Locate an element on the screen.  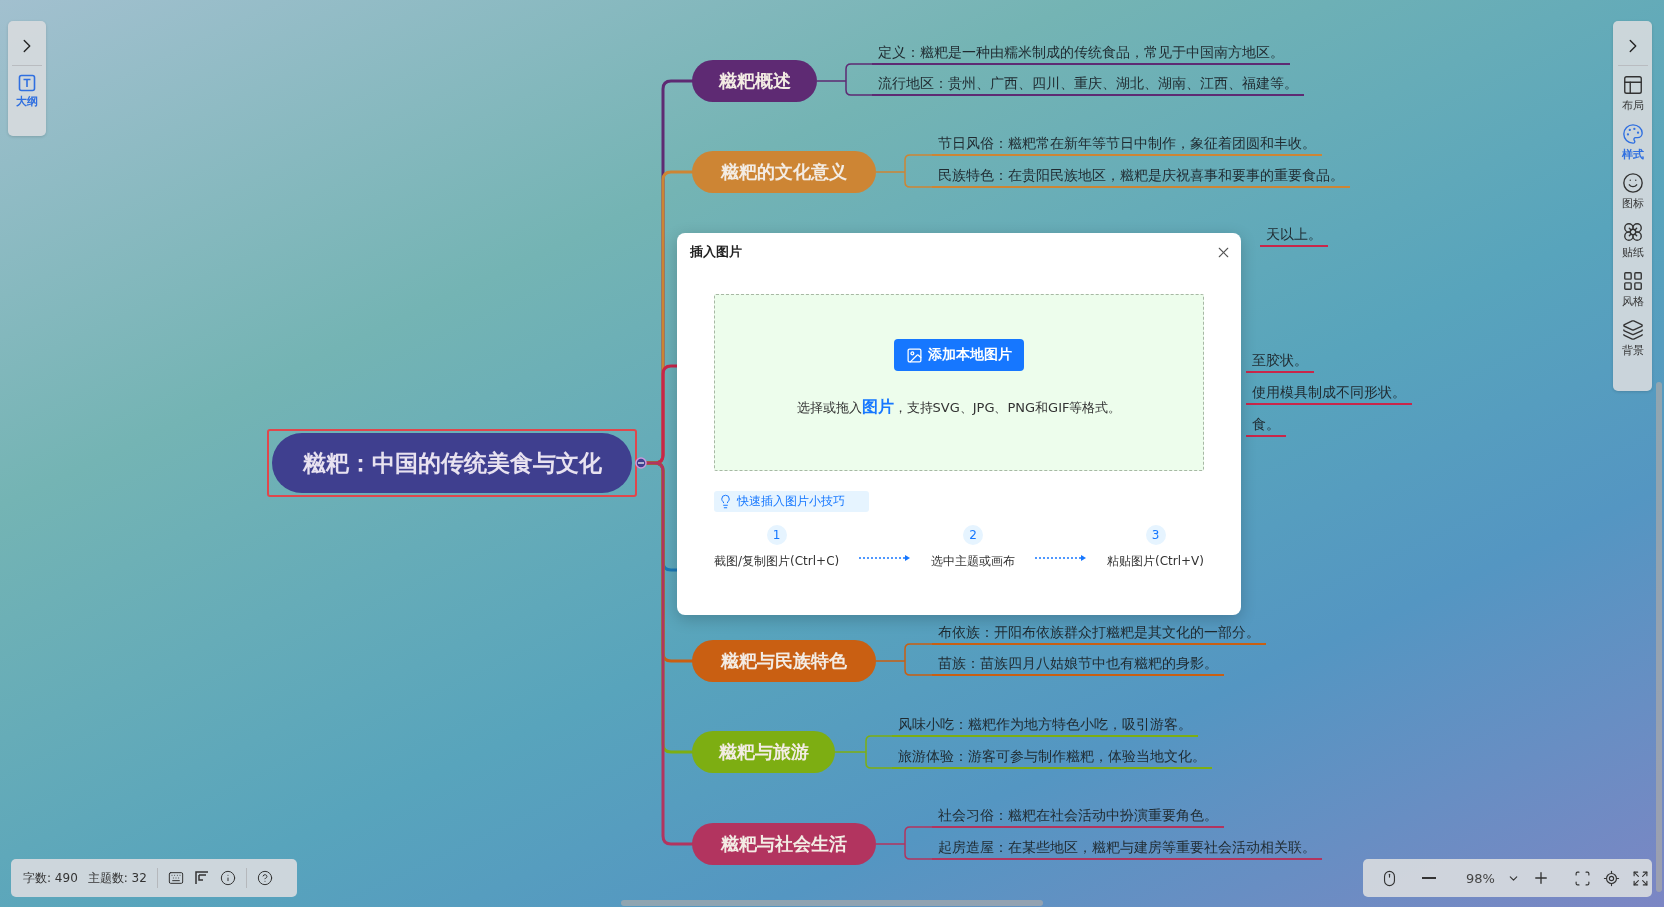
layers-icon is located at coordinates (1632, 330).